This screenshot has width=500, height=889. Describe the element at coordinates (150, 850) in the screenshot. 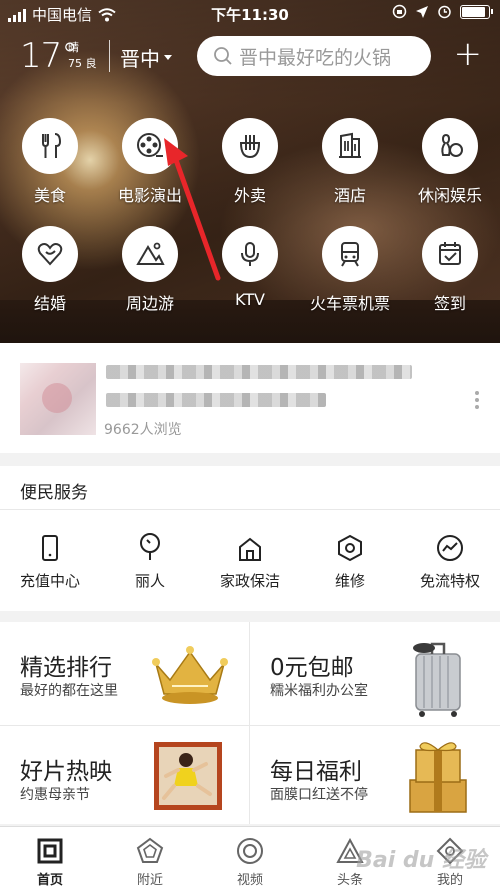

I see `pentagon-icon` at that location.